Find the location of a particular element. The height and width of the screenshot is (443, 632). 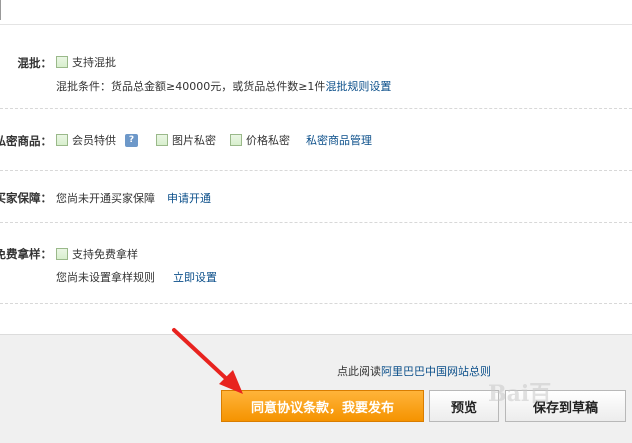

free-sample-status-line: 您尚未设置拿样规则 立即设置 is located at coordinates (136, 277).